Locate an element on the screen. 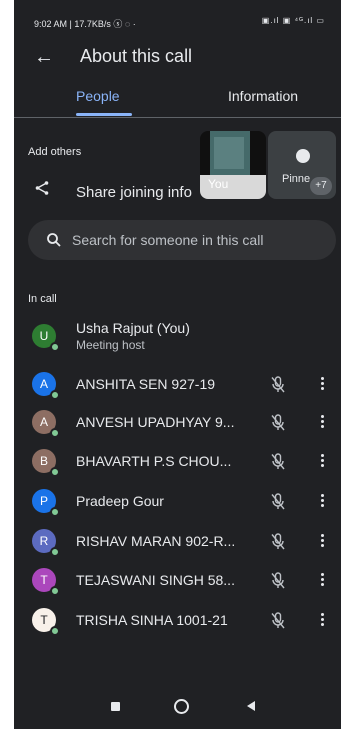 This screenshot has width=354, height=729. recents-icon is located at coordinates (115, 706).